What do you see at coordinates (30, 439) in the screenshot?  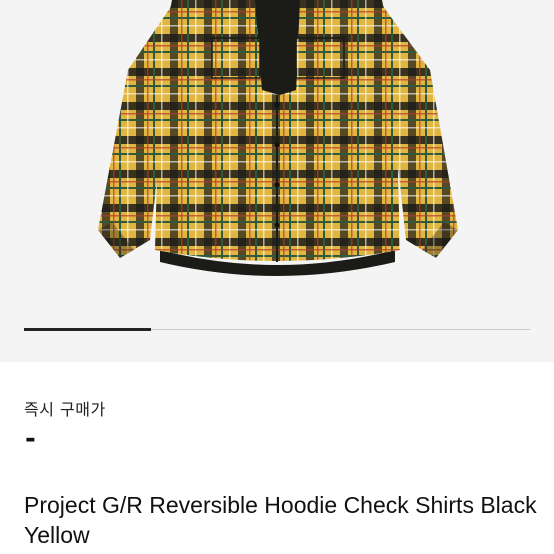 I see `instant-price-value: -` at bounding box center [30, 439].